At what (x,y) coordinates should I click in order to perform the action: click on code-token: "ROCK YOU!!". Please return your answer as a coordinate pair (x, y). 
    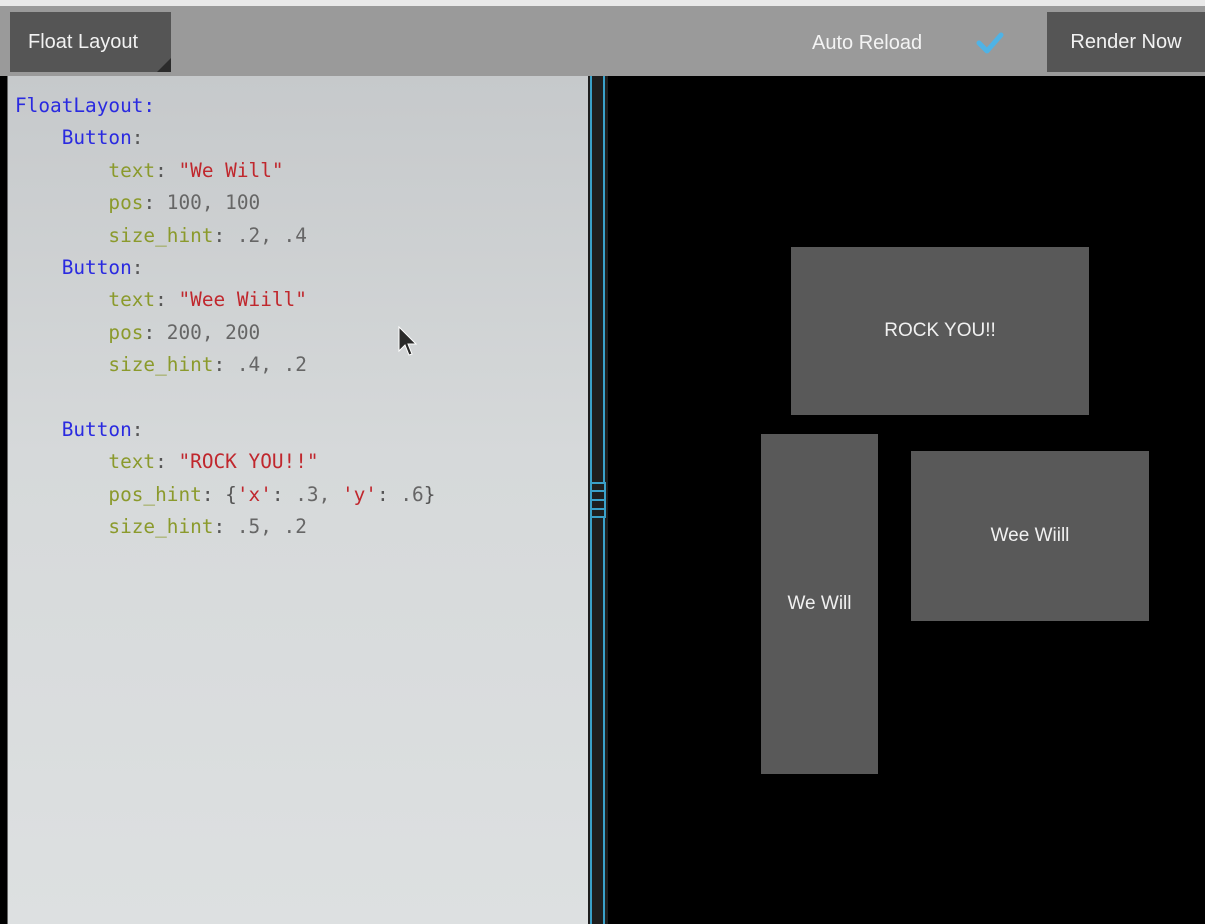
    Looking at the image, I should click on (248, 462).